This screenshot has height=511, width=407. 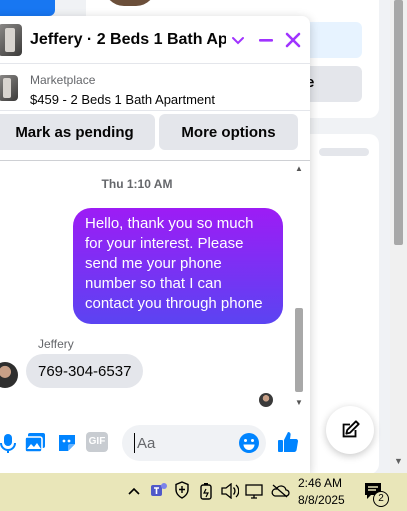 I want to click on teams-icon, so click(x=159, y=490).